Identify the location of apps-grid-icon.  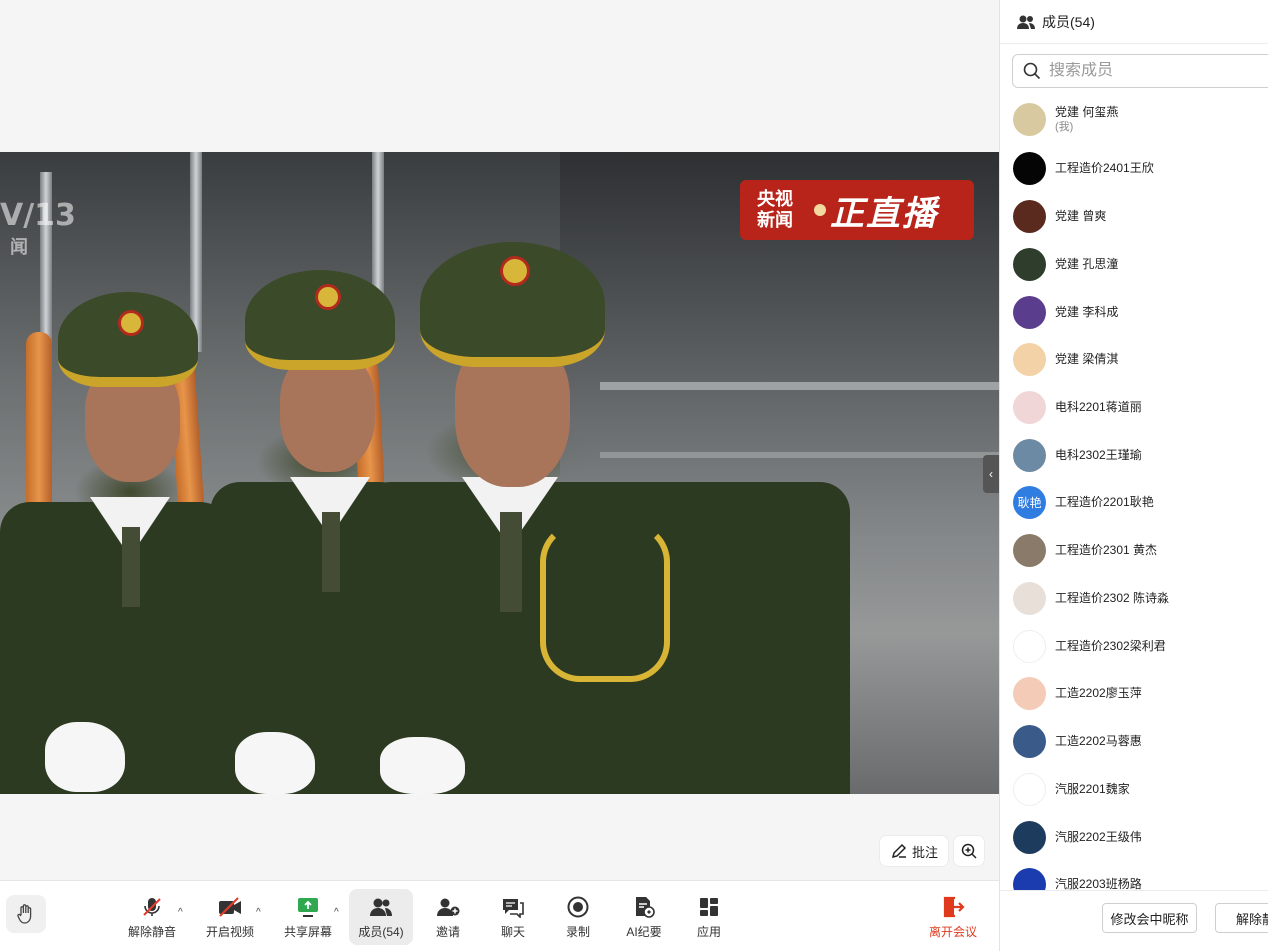
(709, 907).